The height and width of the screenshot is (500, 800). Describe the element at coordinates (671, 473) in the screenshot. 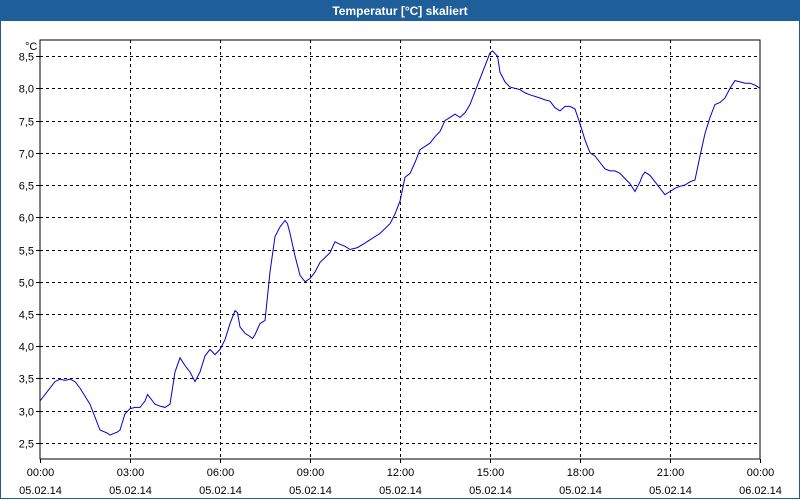

I see `x-tick-time-label: 21:00` at that location.